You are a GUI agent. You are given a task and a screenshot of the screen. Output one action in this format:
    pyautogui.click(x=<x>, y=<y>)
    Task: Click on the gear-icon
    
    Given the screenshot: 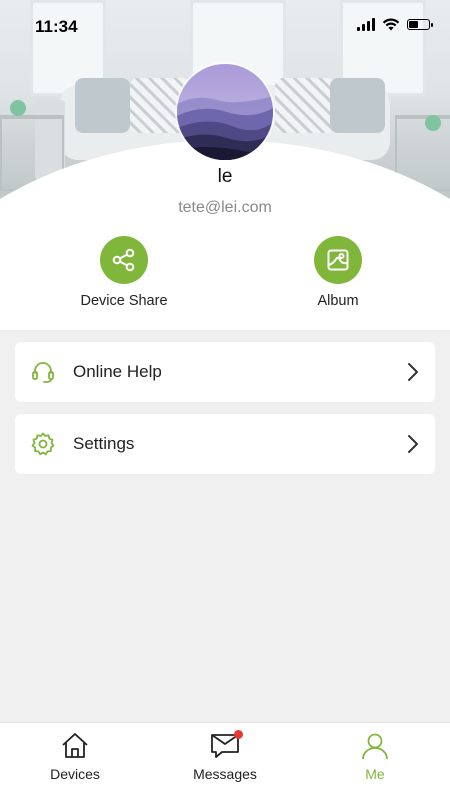 What is the action you would take?
    pyautogui.click(x=43, y=444)
    